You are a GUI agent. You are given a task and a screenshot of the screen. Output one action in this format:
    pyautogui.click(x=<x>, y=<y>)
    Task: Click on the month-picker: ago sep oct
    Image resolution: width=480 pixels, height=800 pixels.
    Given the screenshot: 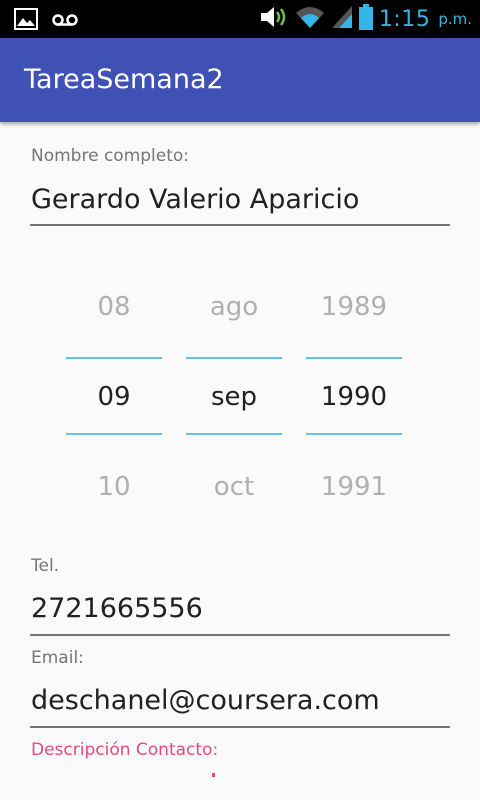 What is the action you would take?
    pyautogui.click(x=234, y=392)
    